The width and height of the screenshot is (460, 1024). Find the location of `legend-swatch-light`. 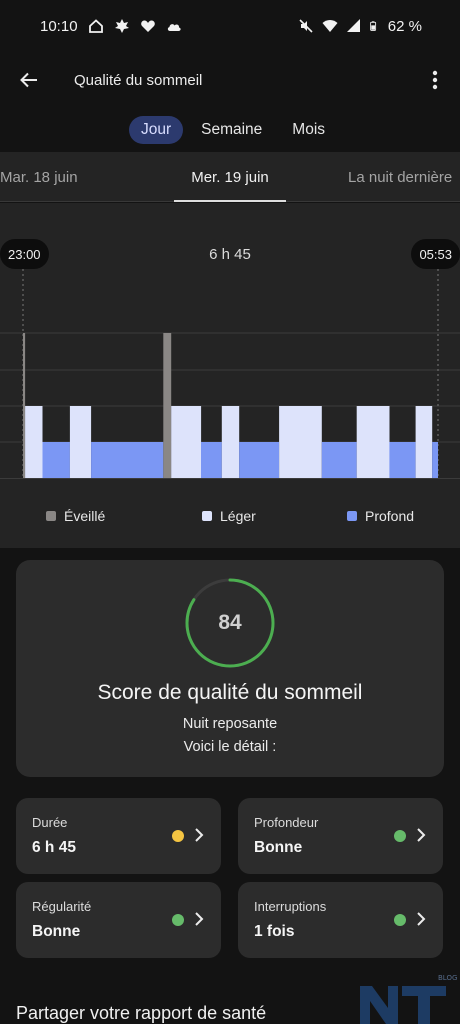

legend-swatch-light is located at coordinates (207, 516).